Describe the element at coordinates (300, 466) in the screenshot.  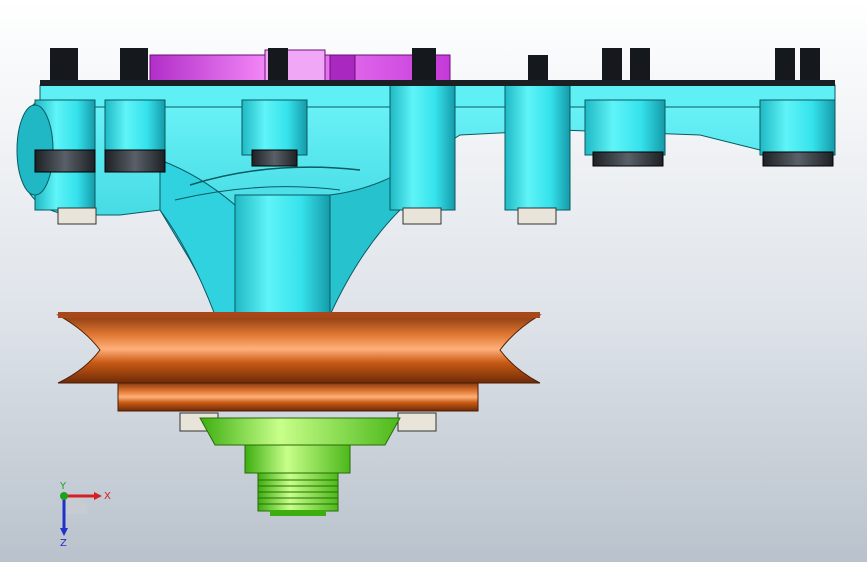
I see `hub` at that location.